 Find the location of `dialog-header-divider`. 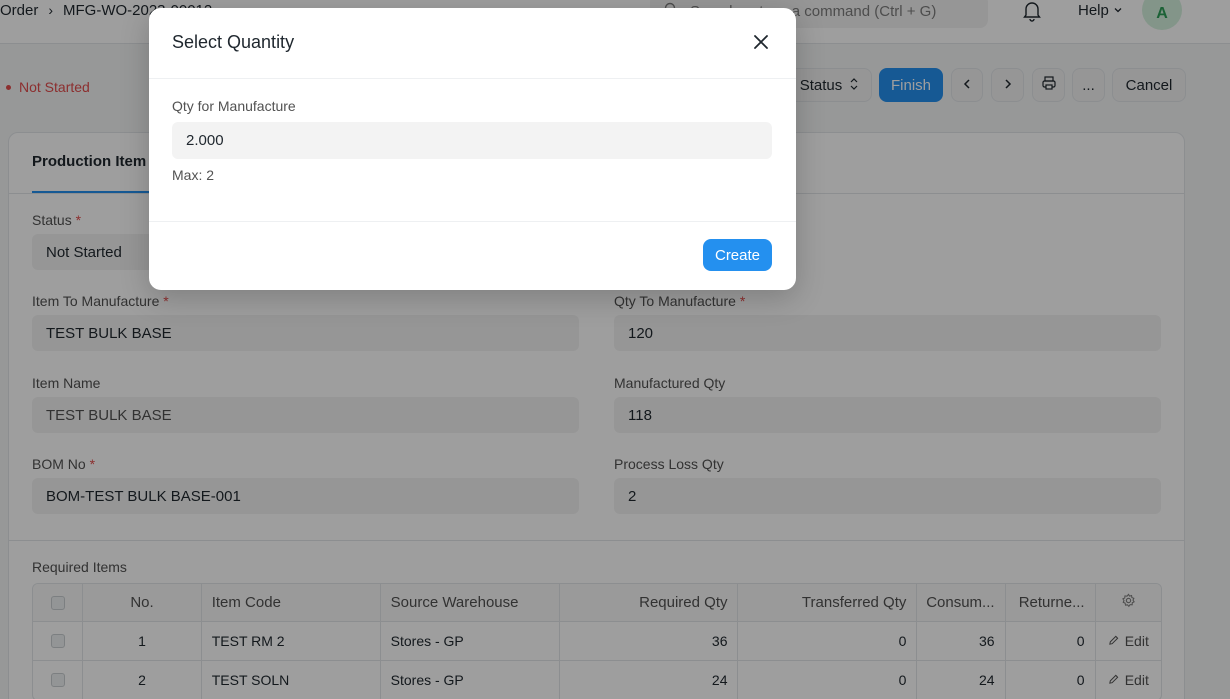

dialog-header-divider is located at coordinates (472, 78).